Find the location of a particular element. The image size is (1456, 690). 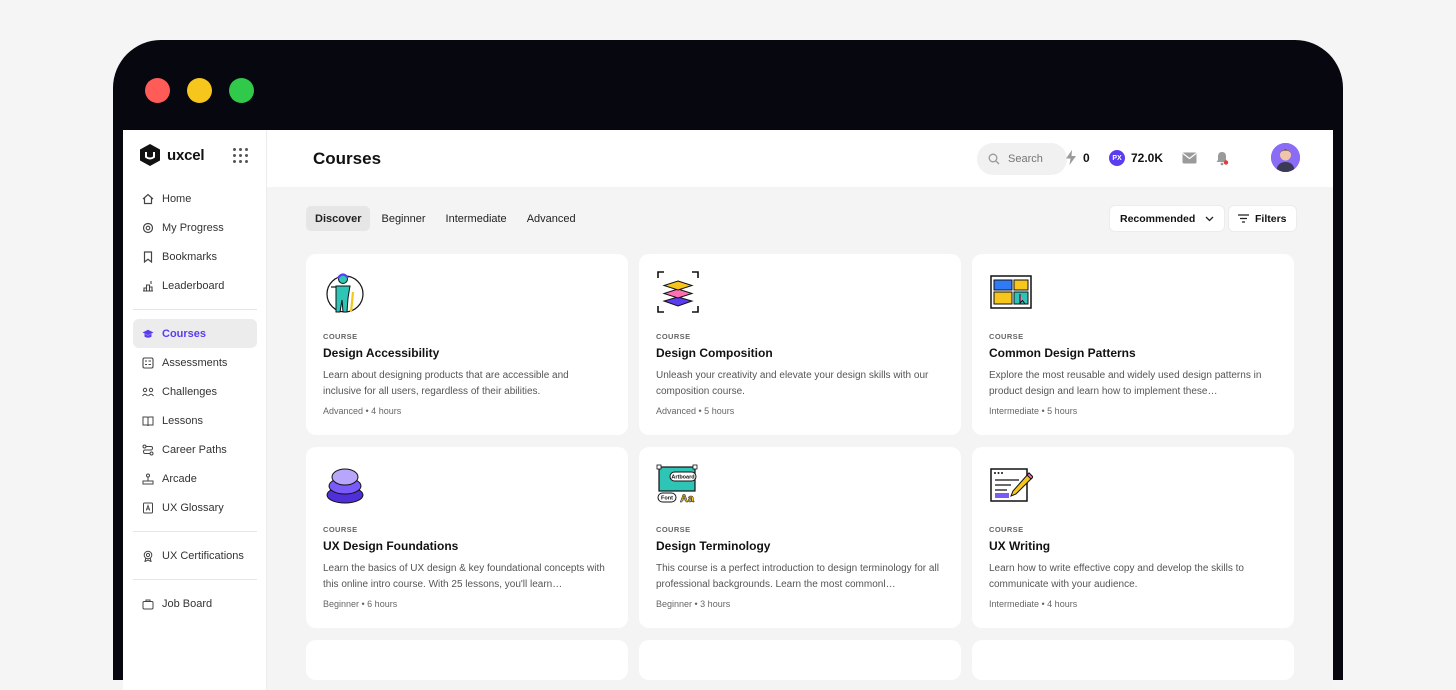

sidebar-item-home: Home is located at coordinates (195, 198).